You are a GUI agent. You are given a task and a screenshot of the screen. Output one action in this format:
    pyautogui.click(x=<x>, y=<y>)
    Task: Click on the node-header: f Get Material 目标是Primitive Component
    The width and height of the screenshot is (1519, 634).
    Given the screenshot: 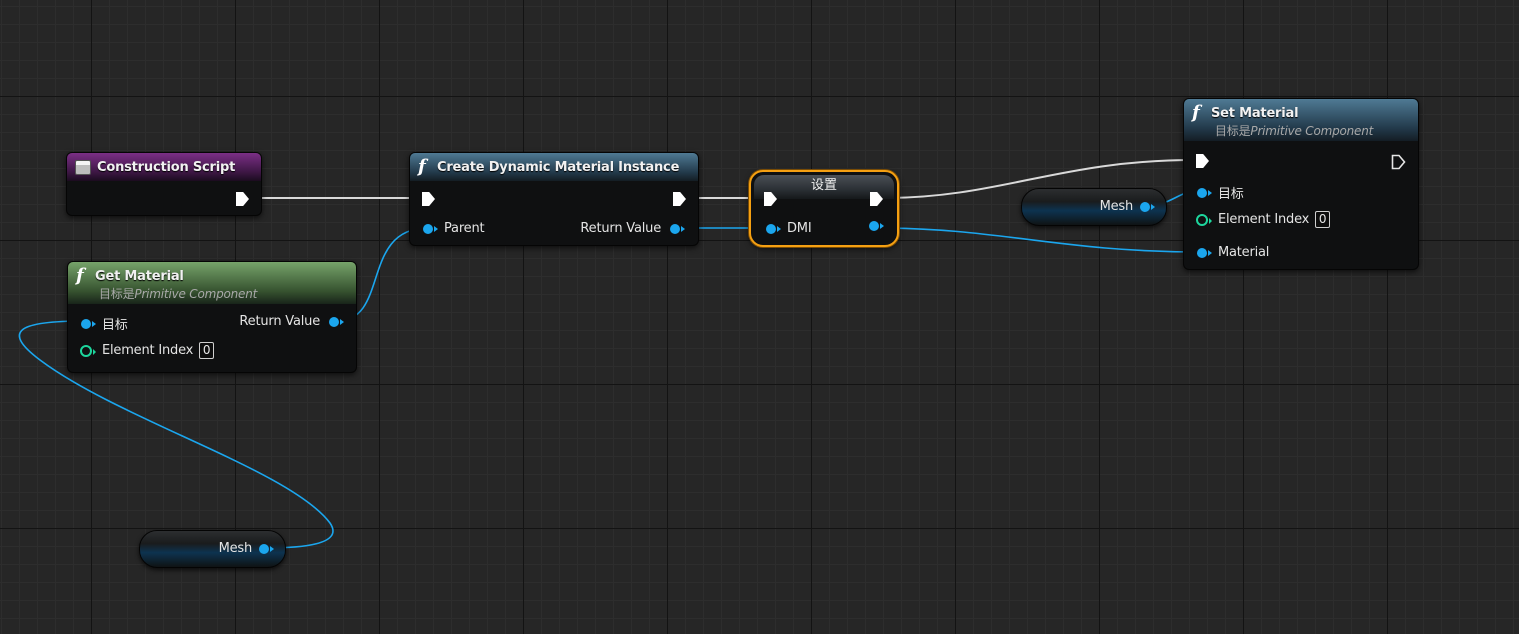 What is the action you would take?
    pyautogui.click(x=212, y=283)
    